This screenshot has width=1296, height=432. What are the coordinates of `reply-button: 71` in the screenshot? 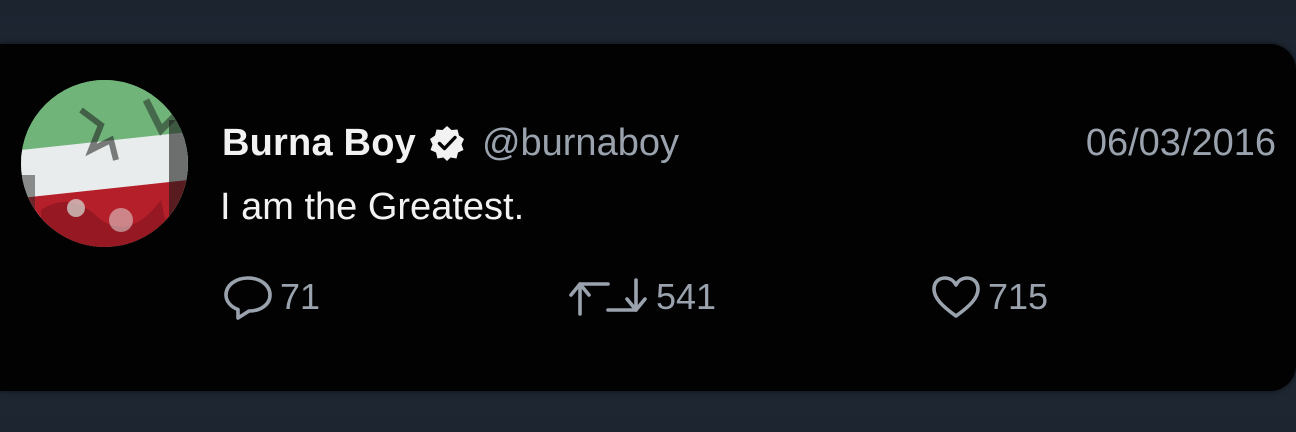 It's located at (271, 297).